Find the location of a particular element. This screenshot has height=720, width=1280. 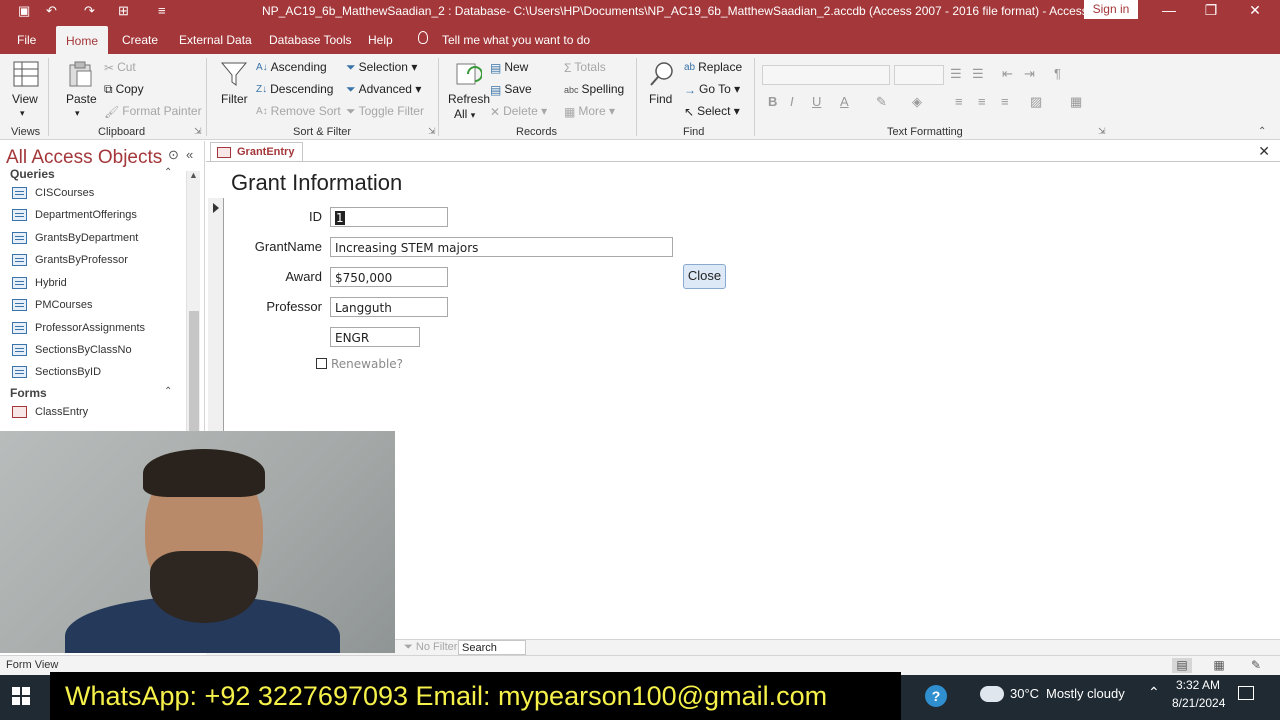

more-button: ▦ More ▾ is located at coordinates (589, 111).